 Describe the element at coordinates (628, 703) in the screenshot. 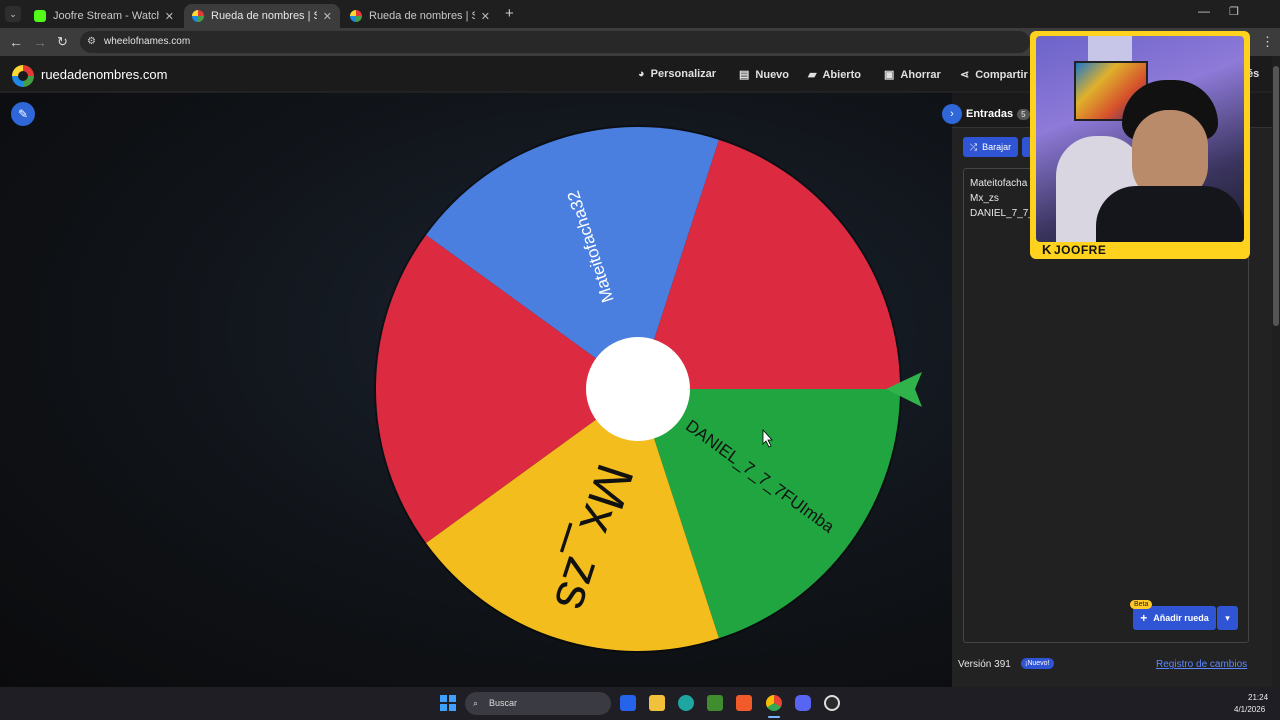

I see `notes-app-icon` at that location.